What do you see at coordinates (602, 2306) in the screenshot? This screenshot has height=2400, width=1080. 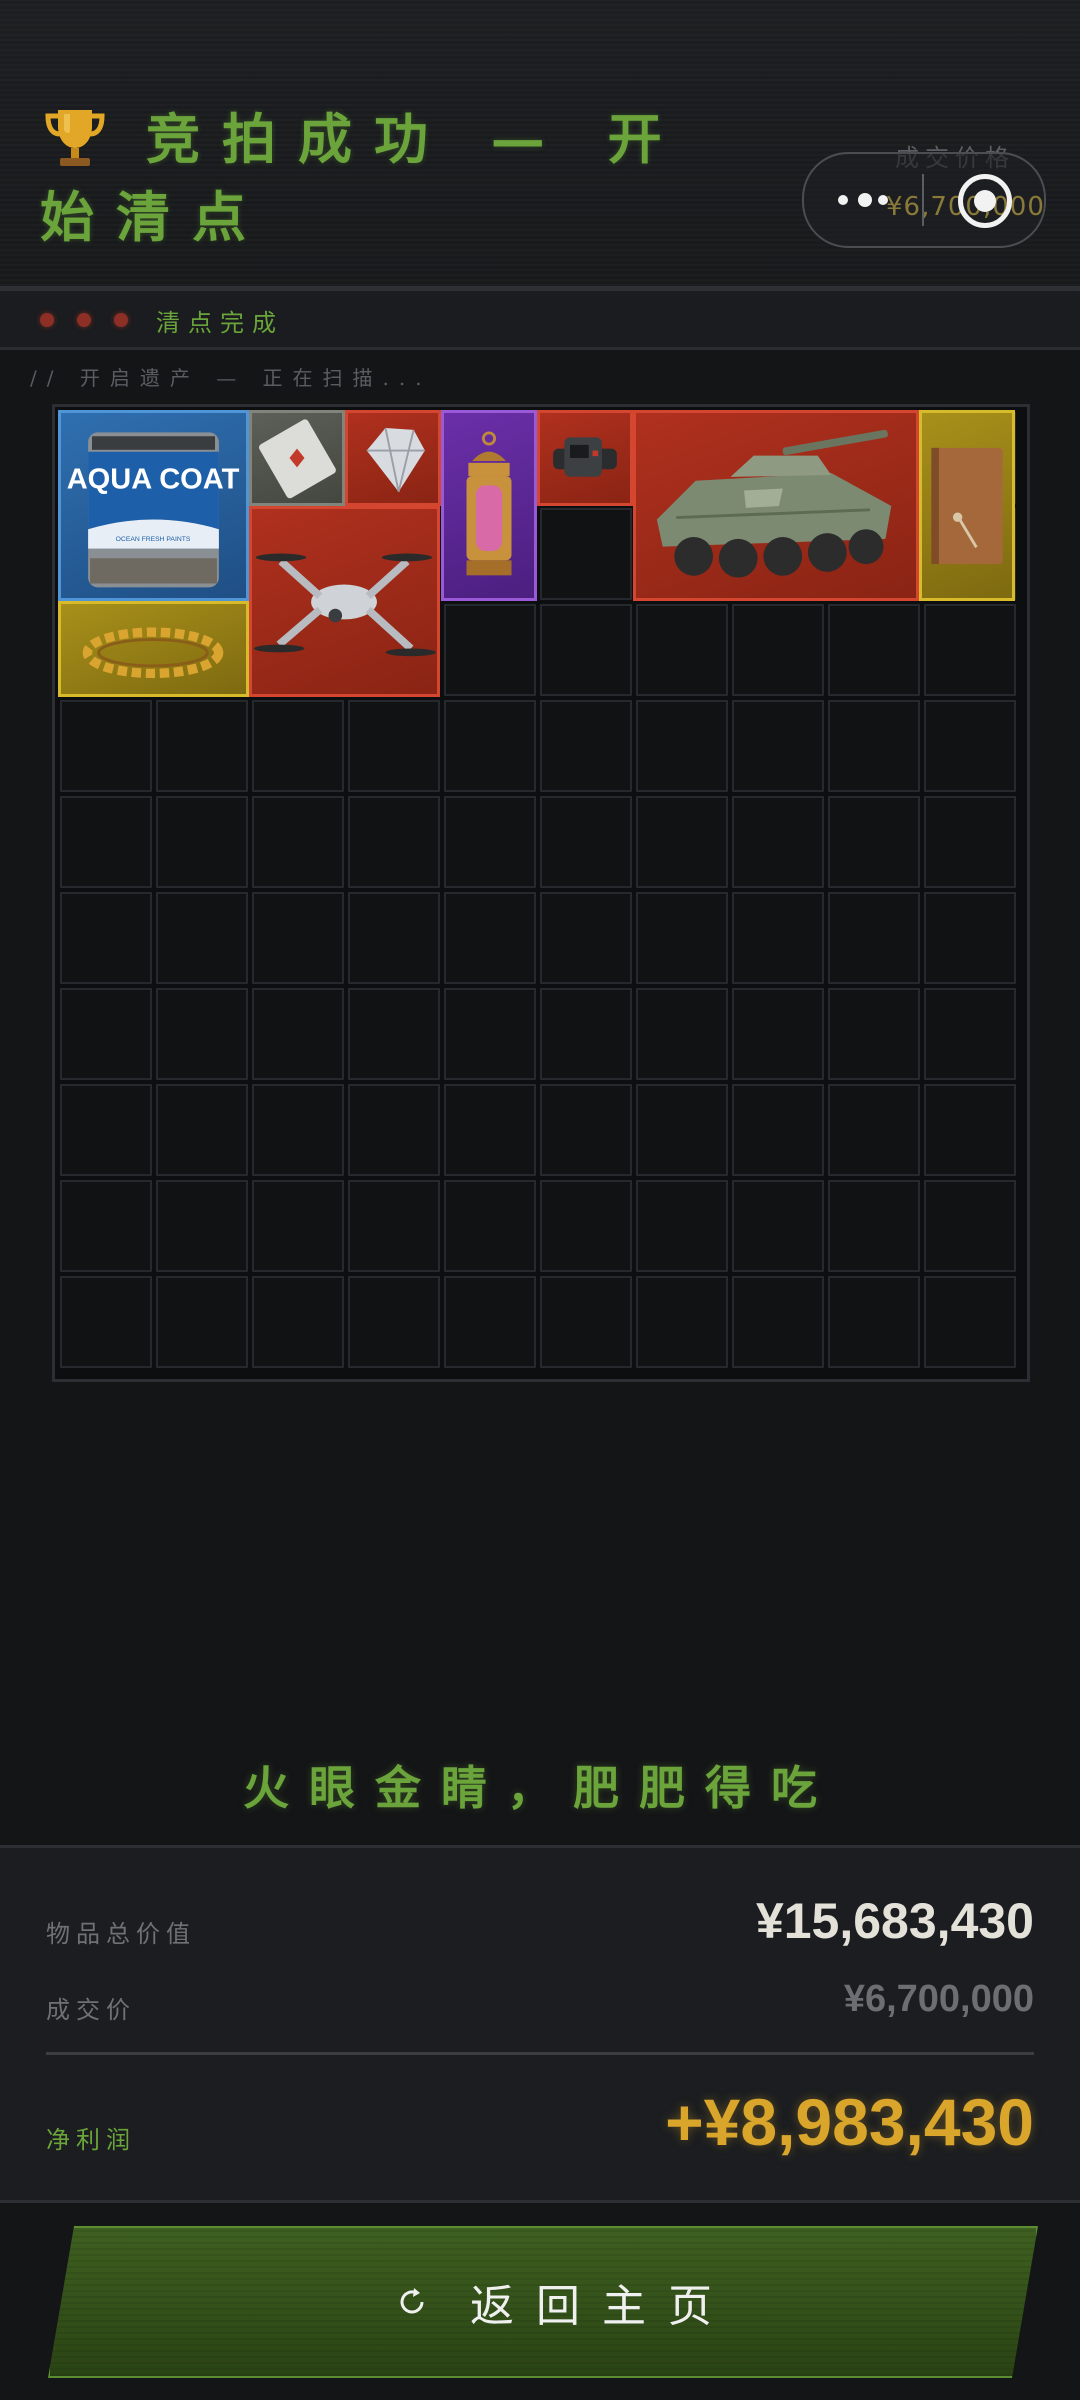 I see `return-home-label: 返回主页` at bounding box center [602, 2306].